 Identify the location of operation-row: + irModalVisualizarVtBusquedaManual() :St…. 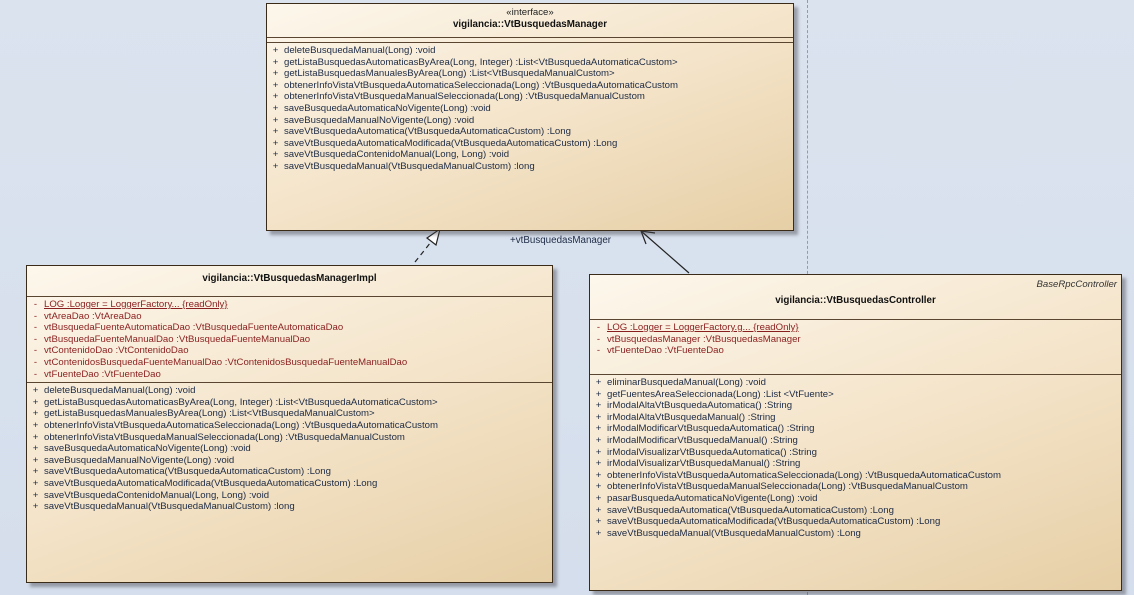
(855, 464).